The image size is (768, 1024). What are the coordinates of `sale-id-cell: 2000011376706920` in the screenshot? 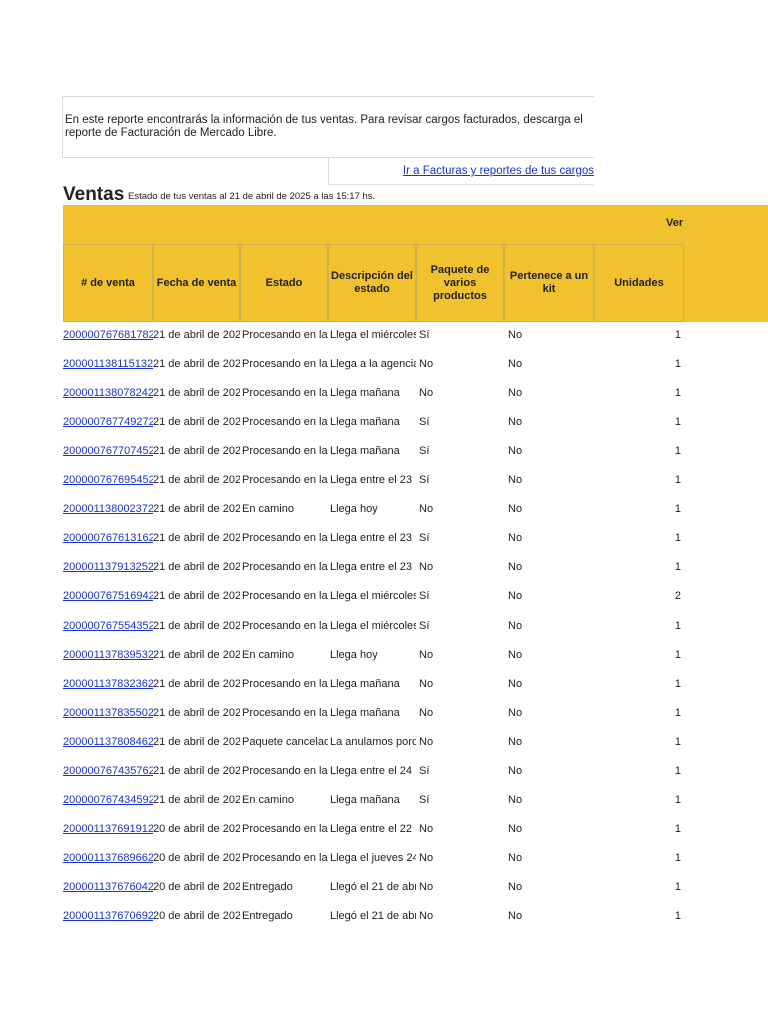 It's located at (108, 916).